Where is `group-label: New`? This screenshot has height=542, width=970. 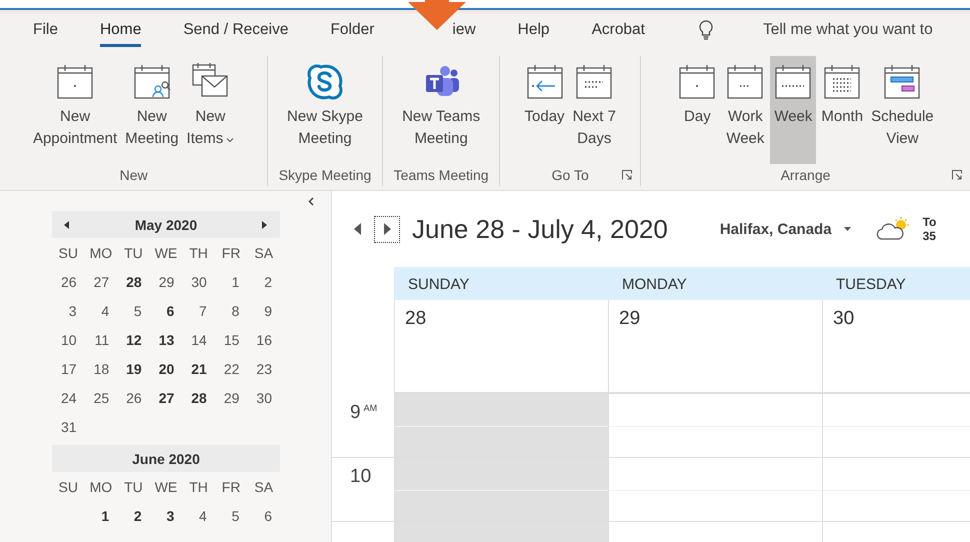
group-label: New is located at coordinates (134, 175).